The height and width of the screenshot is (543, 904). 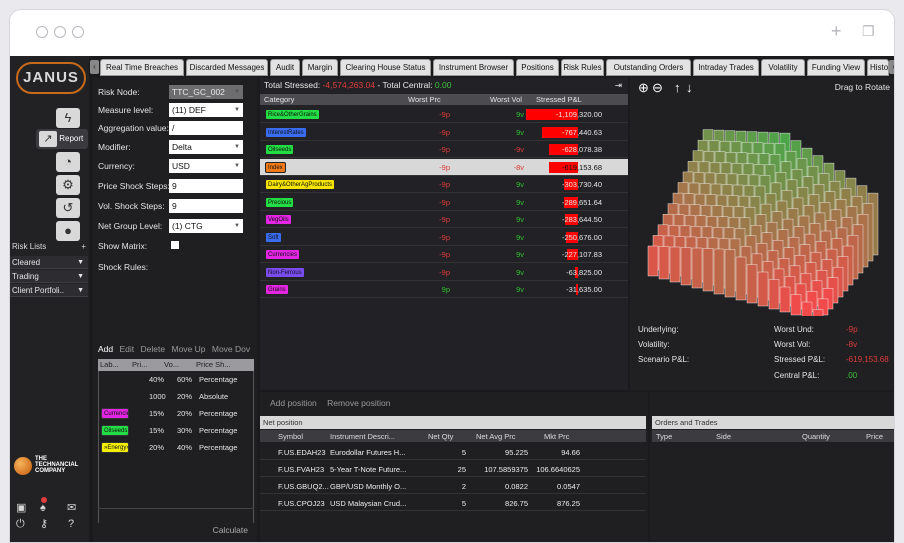 I want to click on shock-rule-row: 1000 20% Absolute, so click(x=176, y=396).